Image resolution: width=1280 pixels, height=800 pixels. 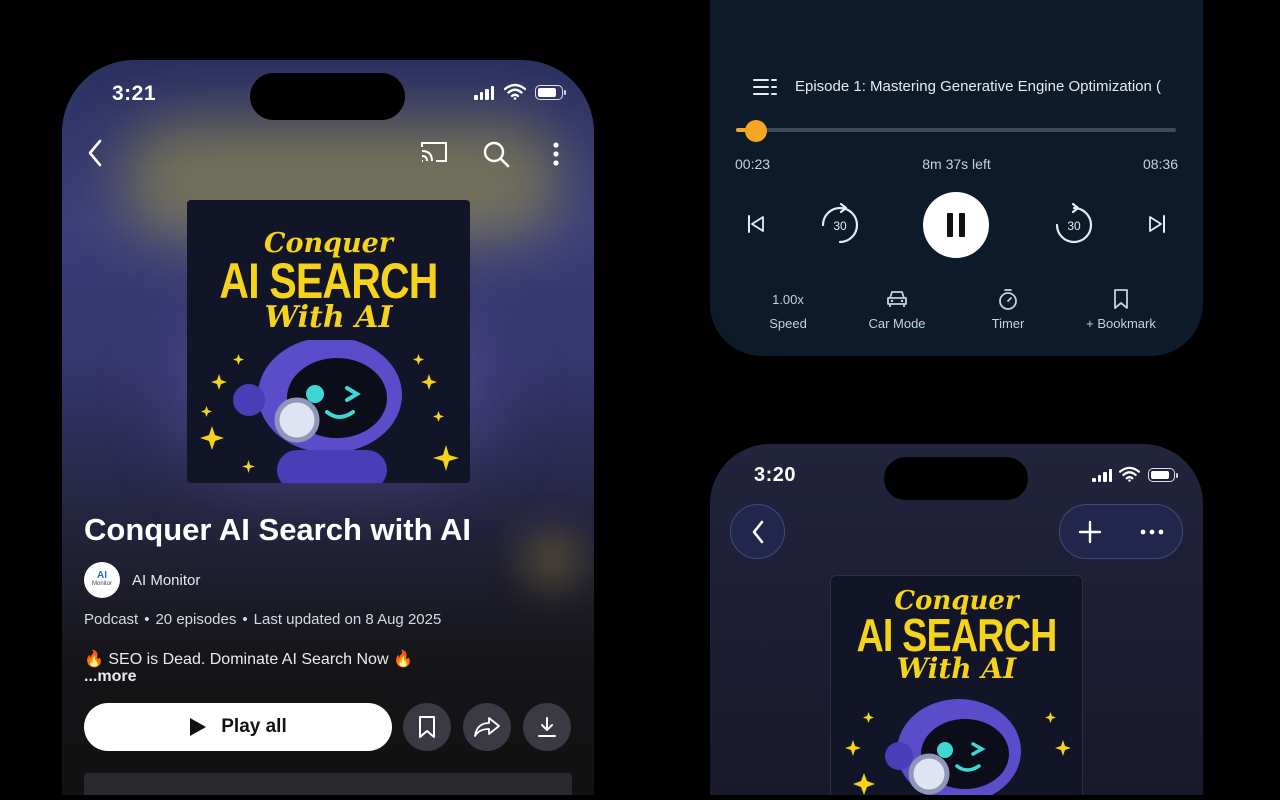 I want to click on rewind-icon: 30, so click(x=840, y=223).